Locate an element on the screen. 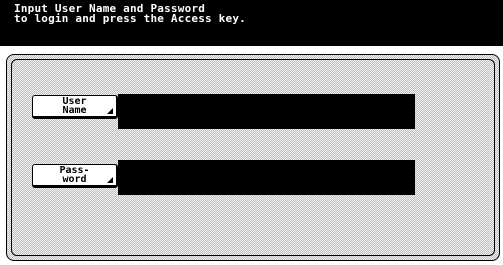 This screenshot has height=265, width=503. password-button: Pass- word is located at coordinates (75, 176).